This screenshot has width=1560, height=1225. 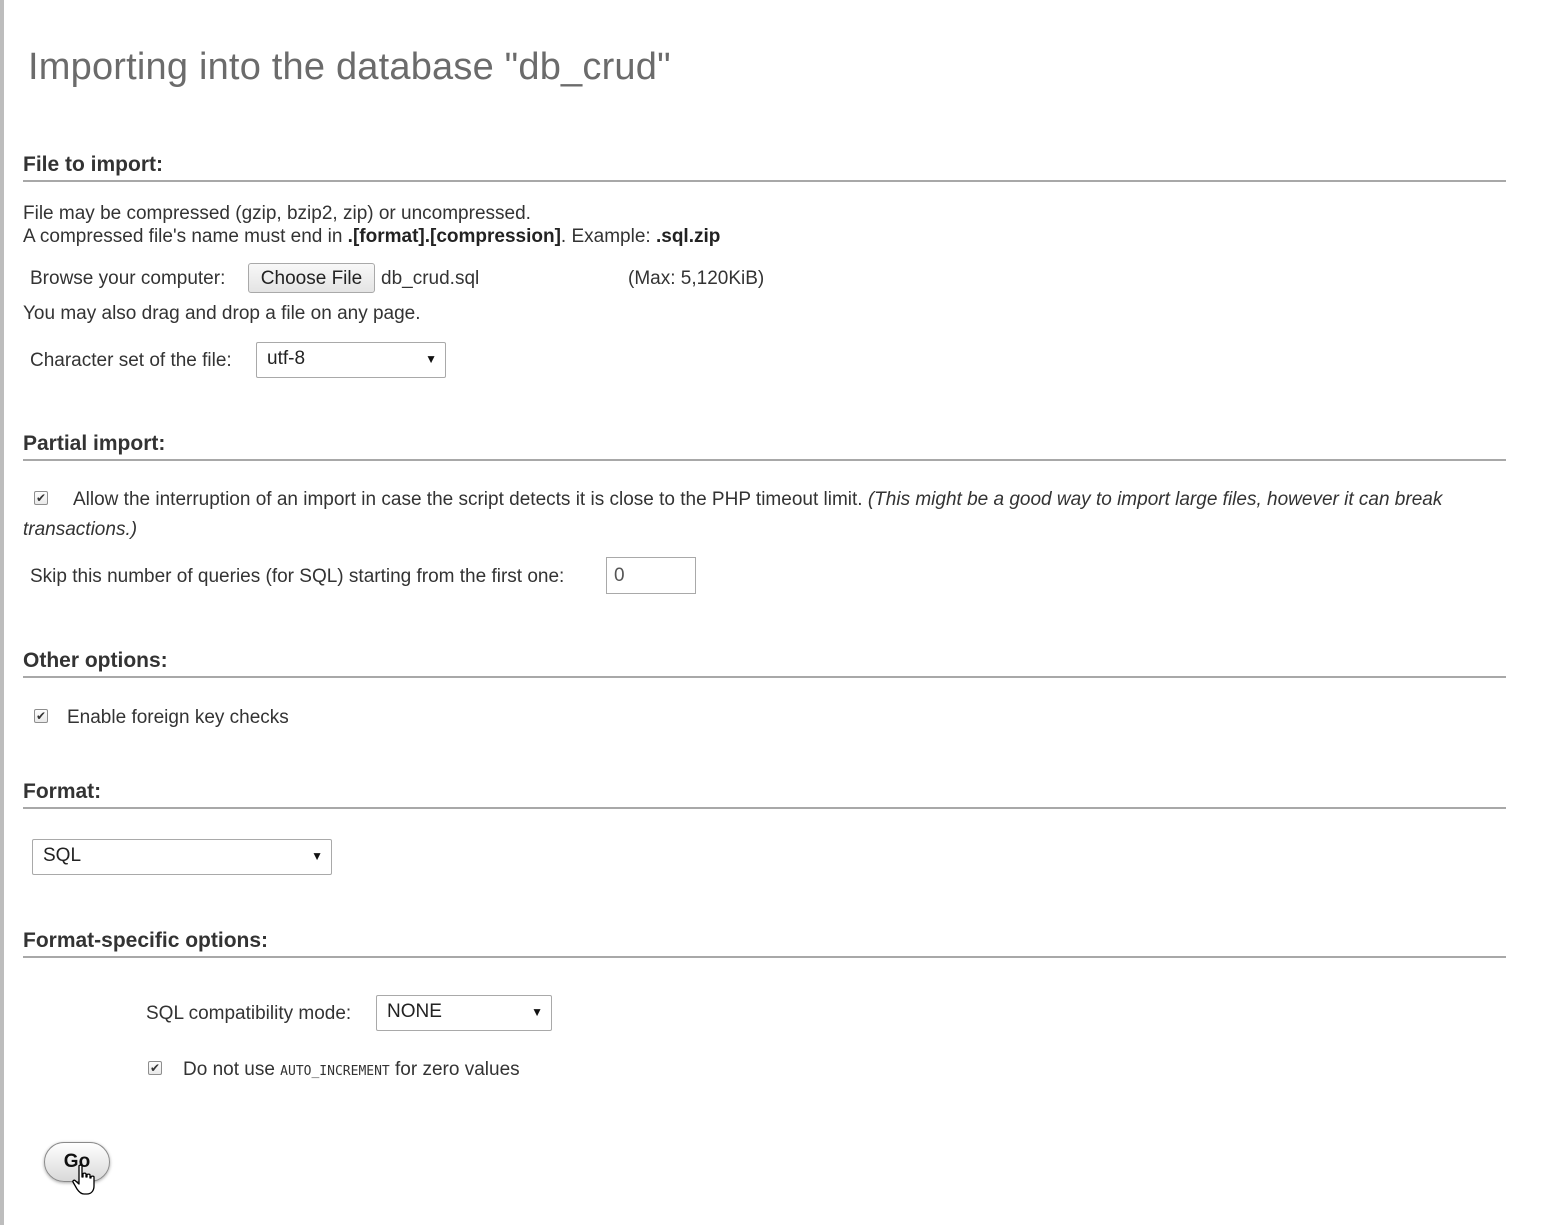 What do you see at coordinates (311, 278) in the screenshot?
I see `choose-file-button: Choose File` at bounding box center [311, 278].